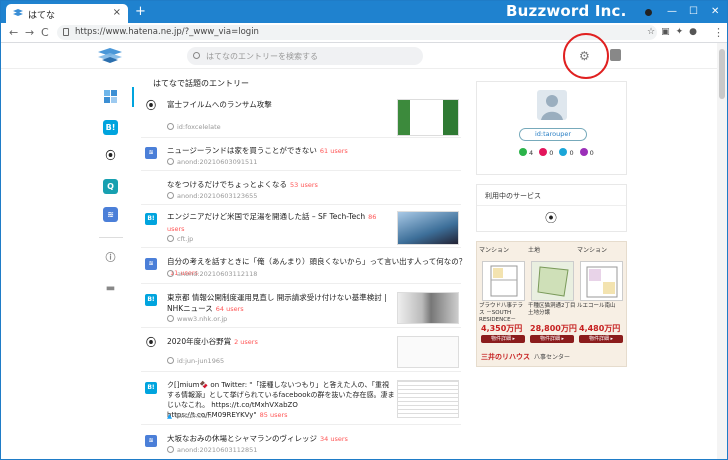 The image size is (728, 460). I want to click on hatena-logo-icon, so click(110, 56).